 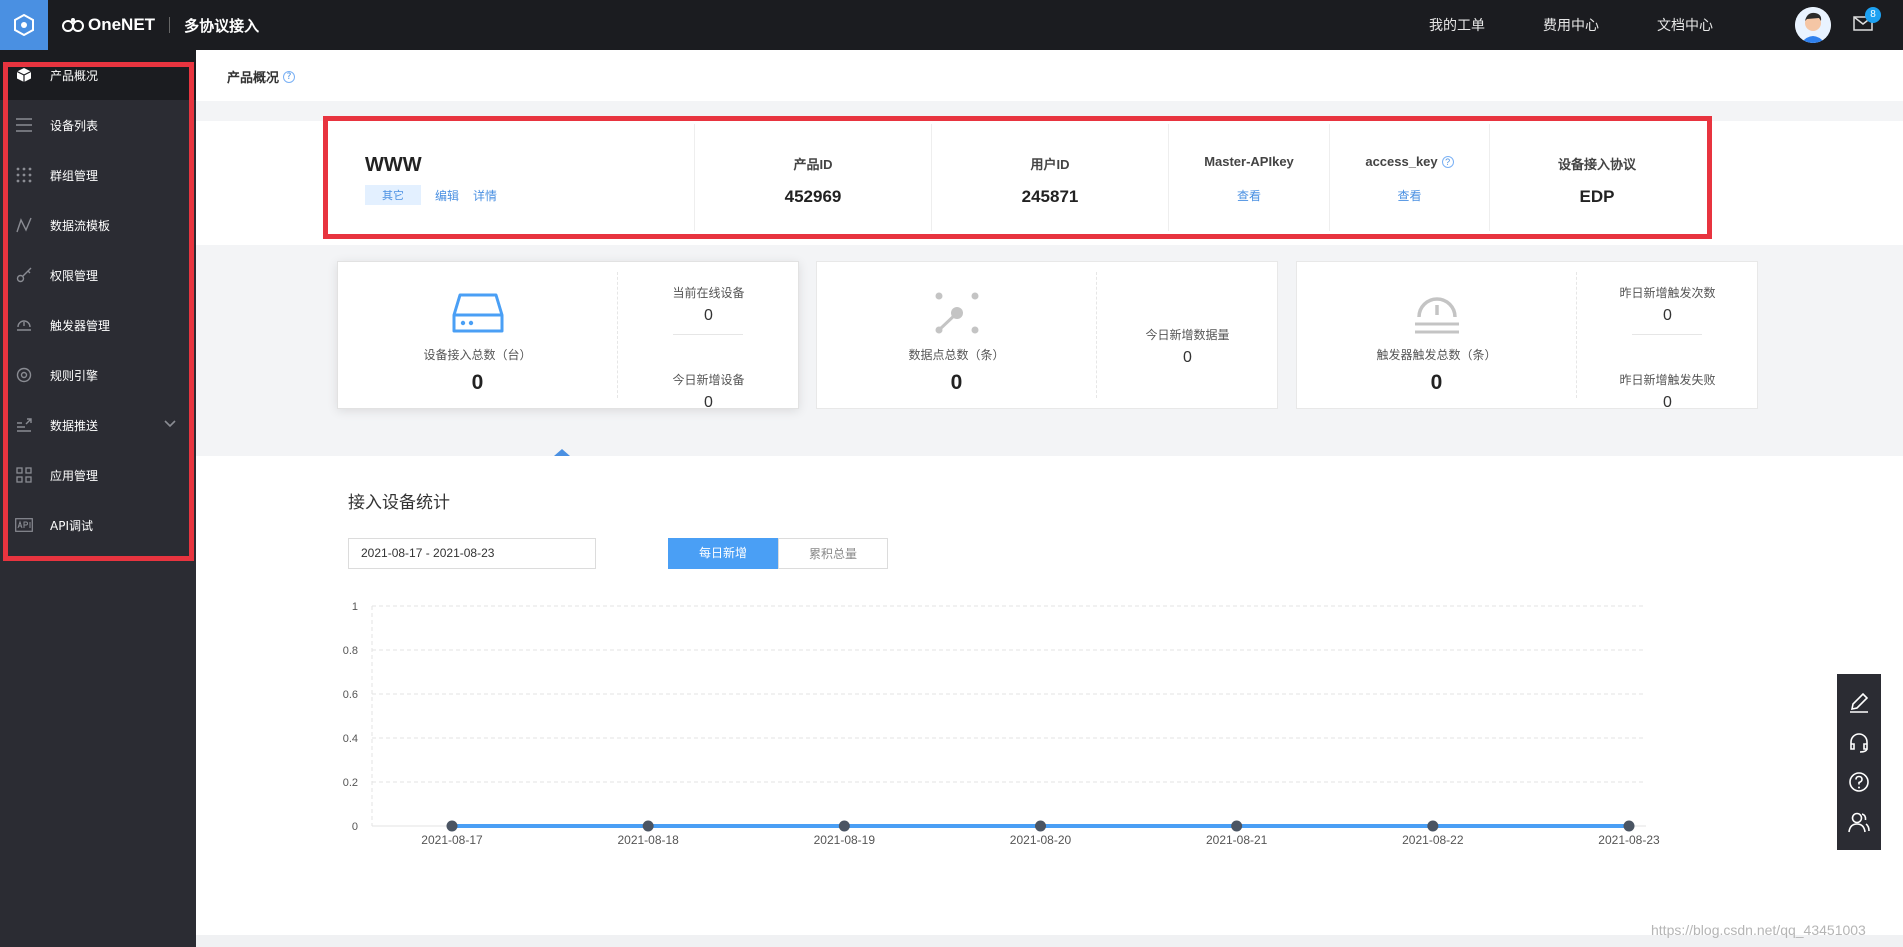 I want to click on sidebar-item-app-management: 应用管理, so click(x=98, y=475).